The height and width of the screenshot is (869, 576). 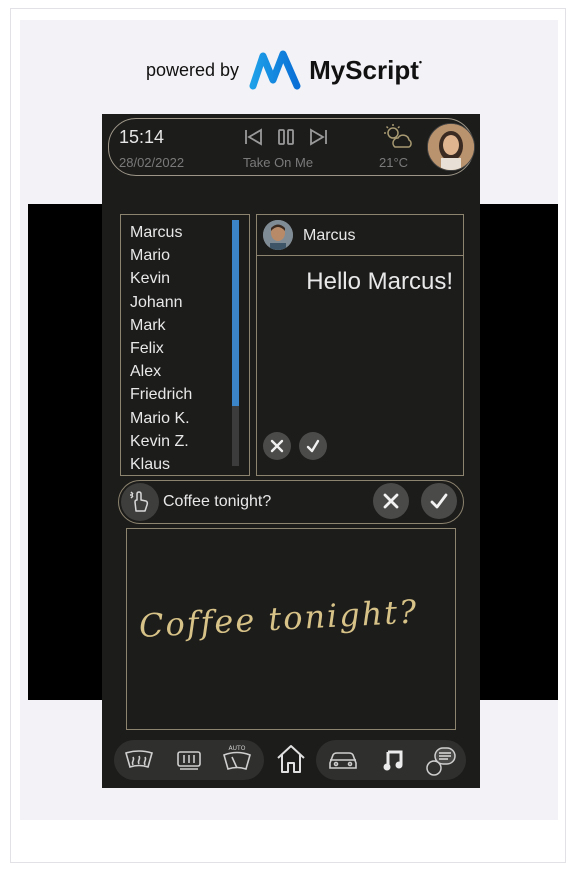 What do you see at coordinates (291, 502) in the screenshot?
I see `recognition-bar: Coffee tonight?` at bounding box center [291, 502].